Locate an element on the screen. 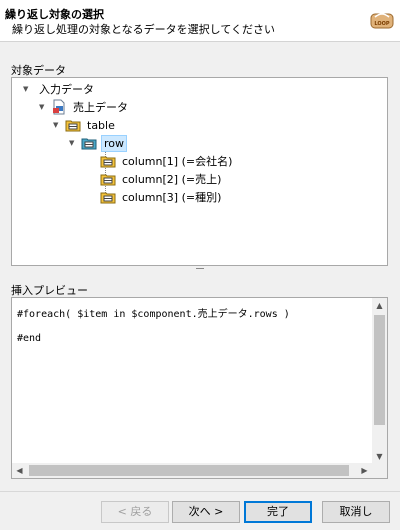 Image resolution: width=400 pixels, height=530 pixels. wizard-header: 繰り返し対象の選択 繰り返し処理の対象となるデータを選択してください LOOP is located at coordinates (200, 21).